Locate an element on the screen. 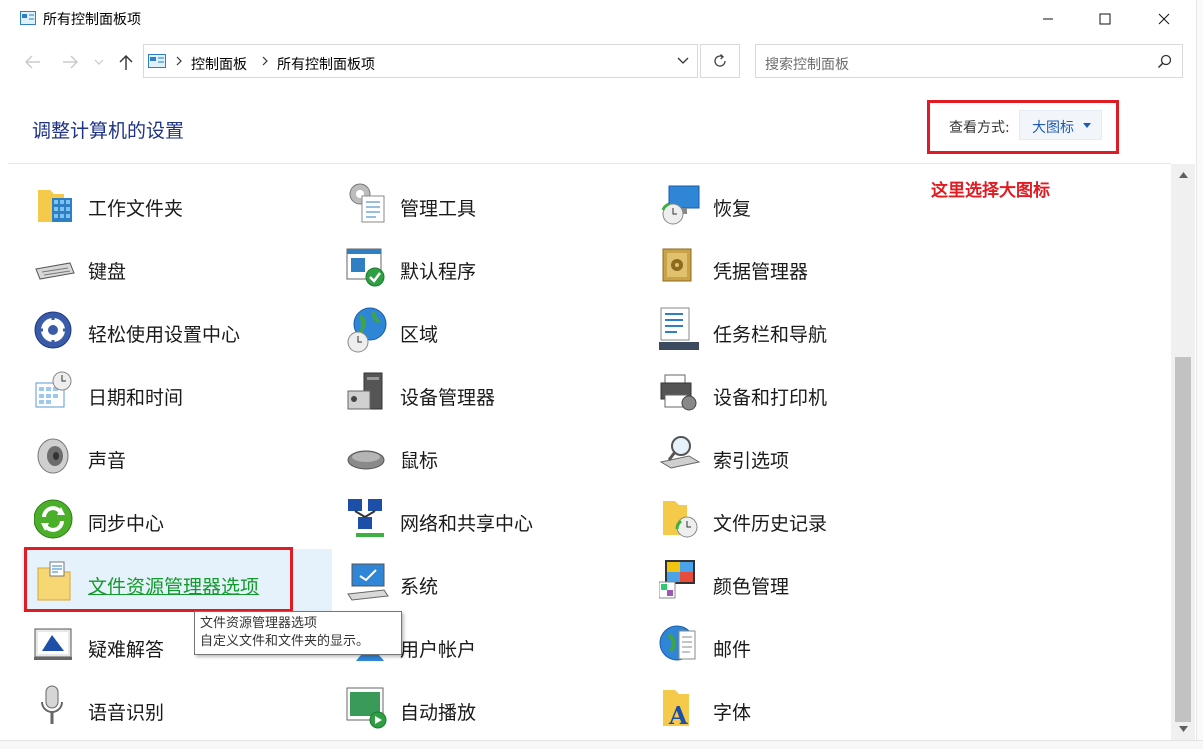 The width and height of the screenshot is (1203, 749). speaker-icon is located at coordinates (53, 456).